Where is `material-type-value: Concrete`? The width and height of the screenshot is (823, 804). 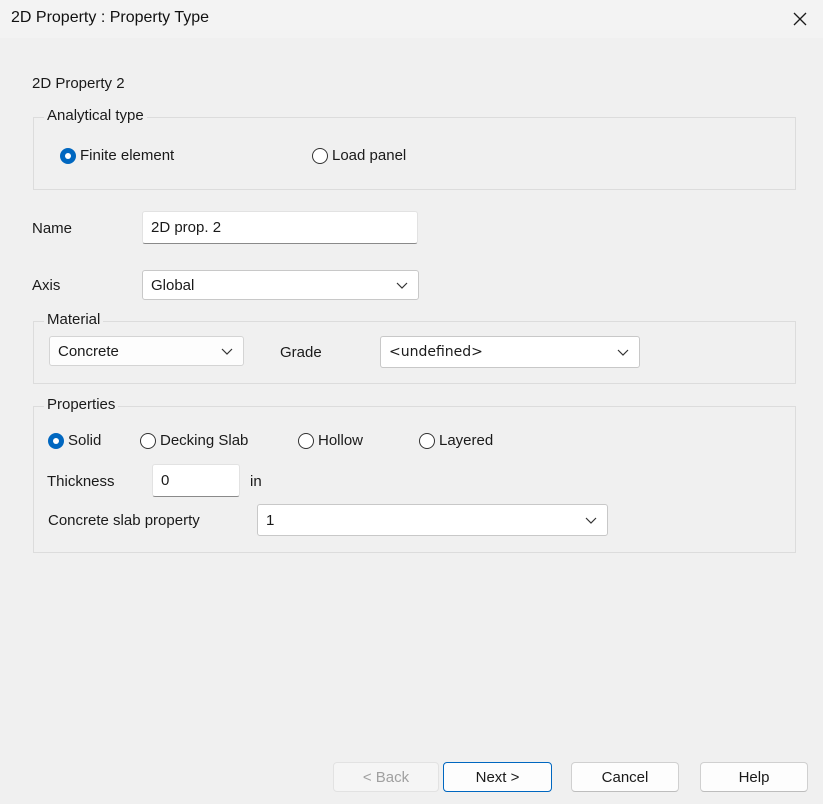
material-type-value: Concrete is located at coordinates (88, 351).